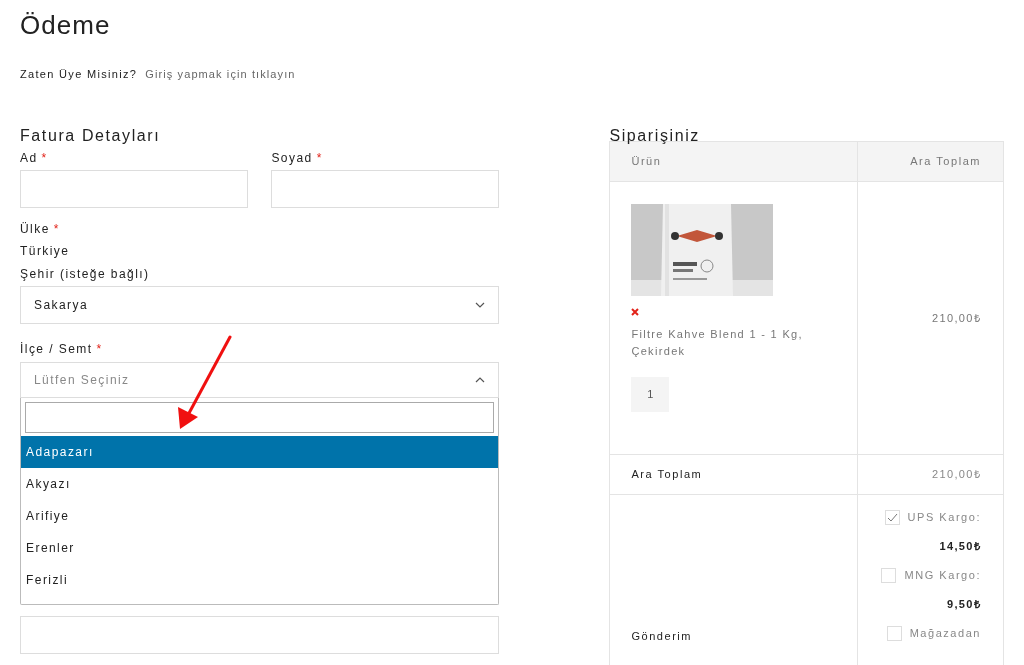 The width and height of the screenshot is (1024, 665). I want to click on shipping-option: UPS Kargo:, so click(944, 517).